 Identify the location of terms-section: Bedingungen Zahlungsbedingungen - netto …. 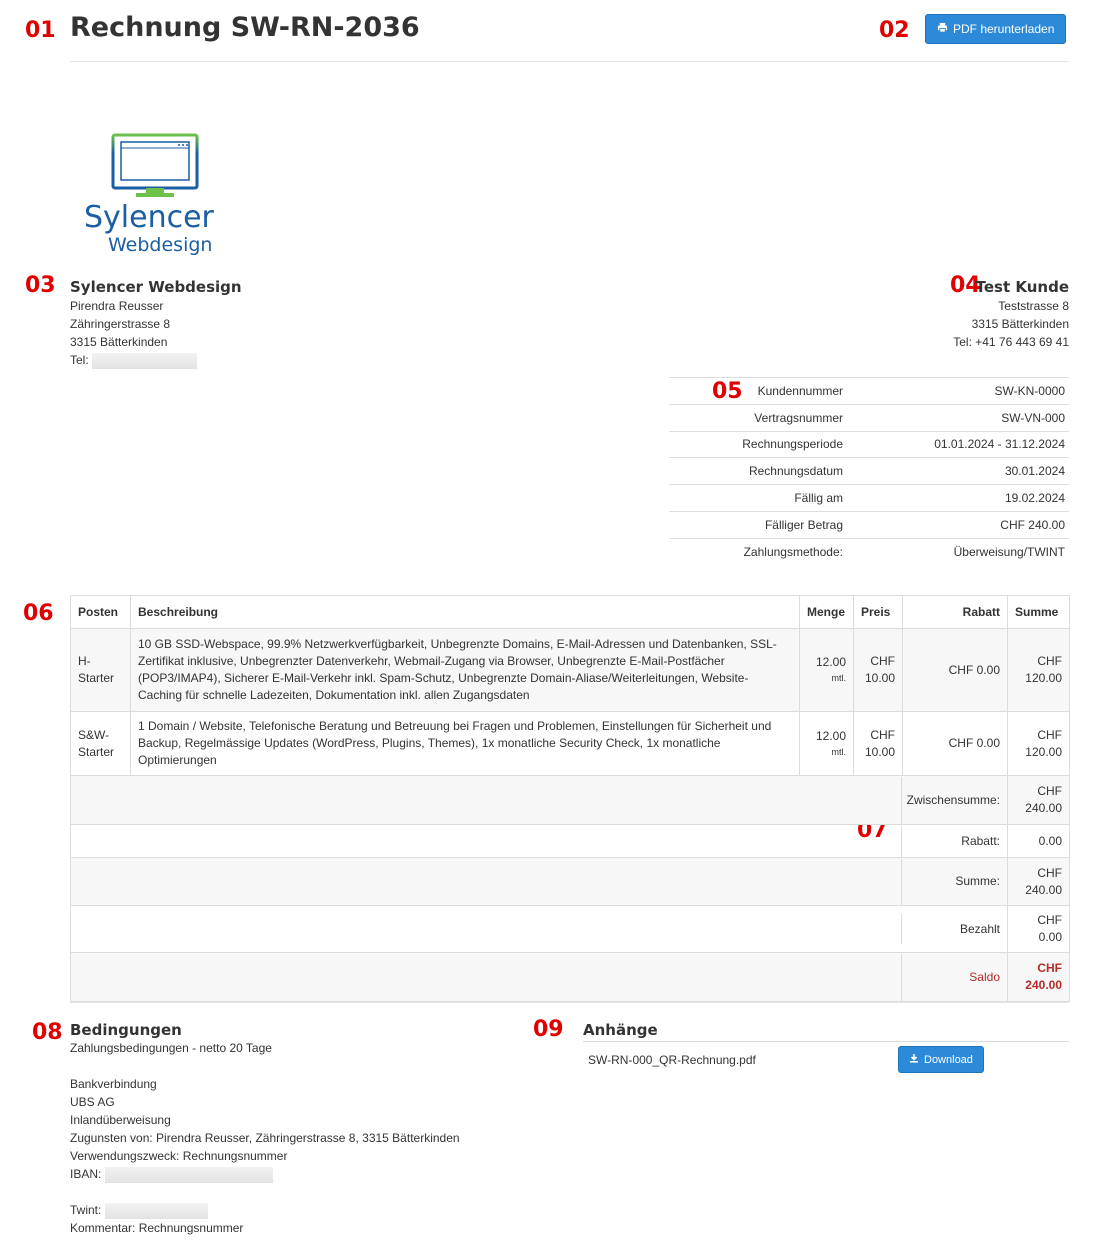
(265, 1129).